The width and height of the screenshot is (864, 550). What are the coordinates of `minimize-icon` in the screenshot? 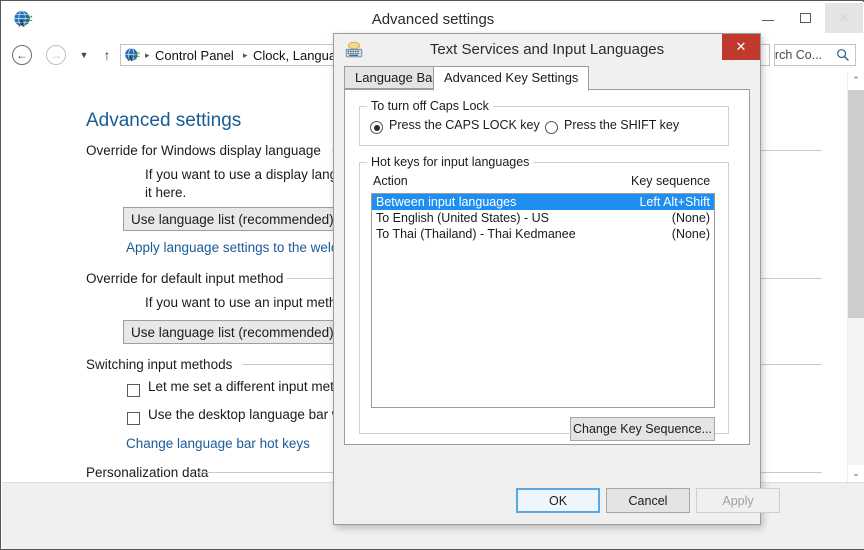 It's located at (768, 20).